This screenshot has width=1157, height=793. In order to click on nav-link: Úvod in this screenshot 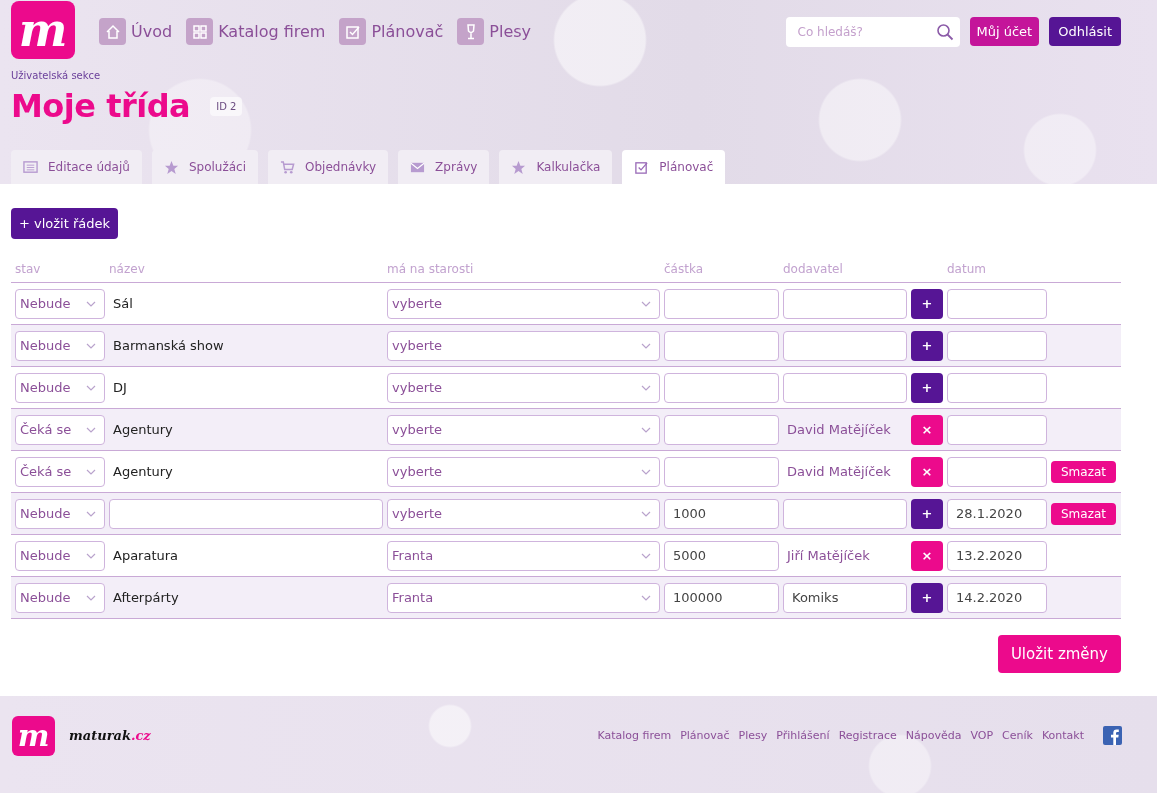, I will do `click(136, 31)`.